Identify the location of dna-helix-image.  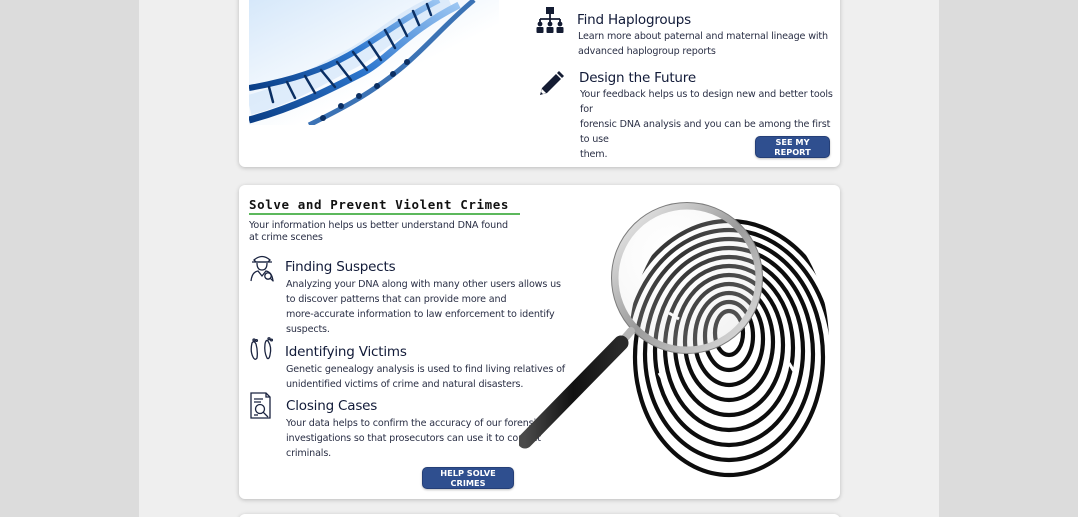
(374, 62).